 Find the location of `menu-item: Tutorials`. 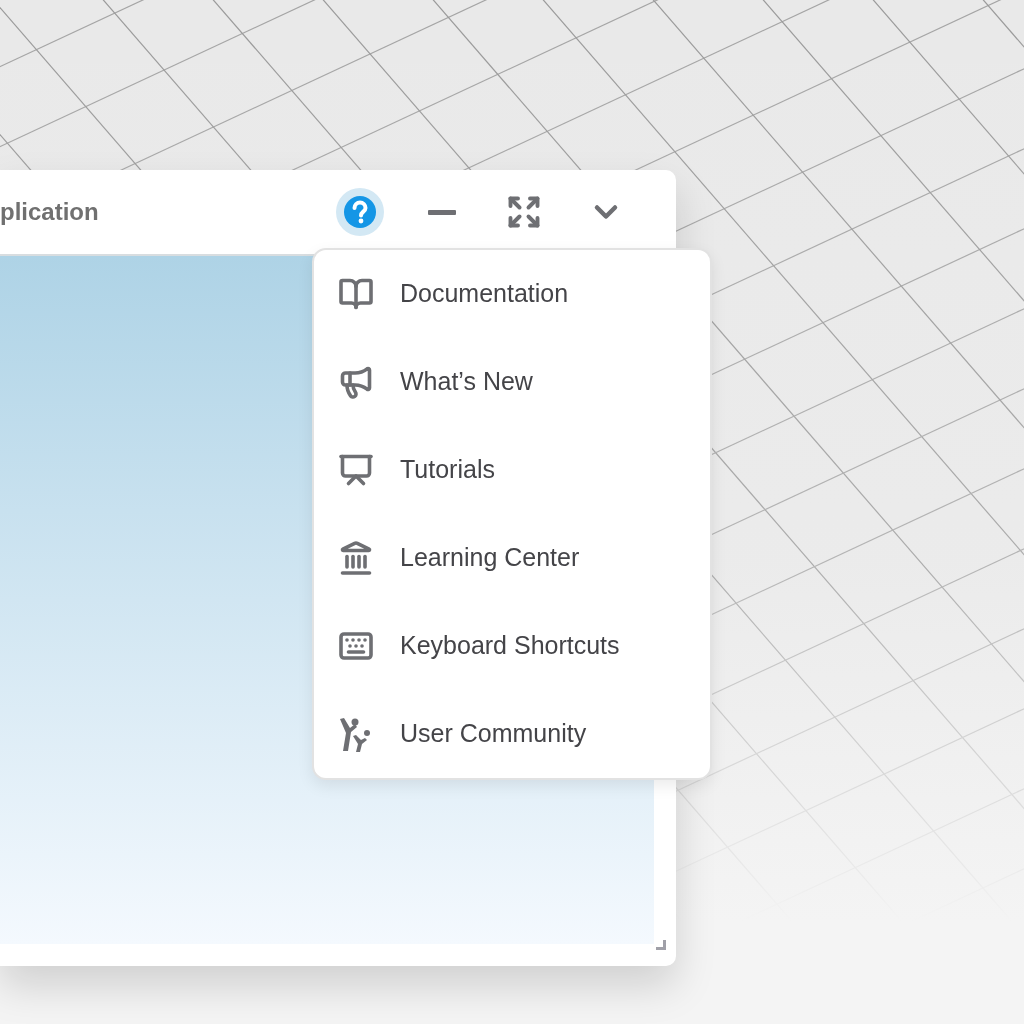

menu-item: Tutorials is located at coordinates (512, 470).